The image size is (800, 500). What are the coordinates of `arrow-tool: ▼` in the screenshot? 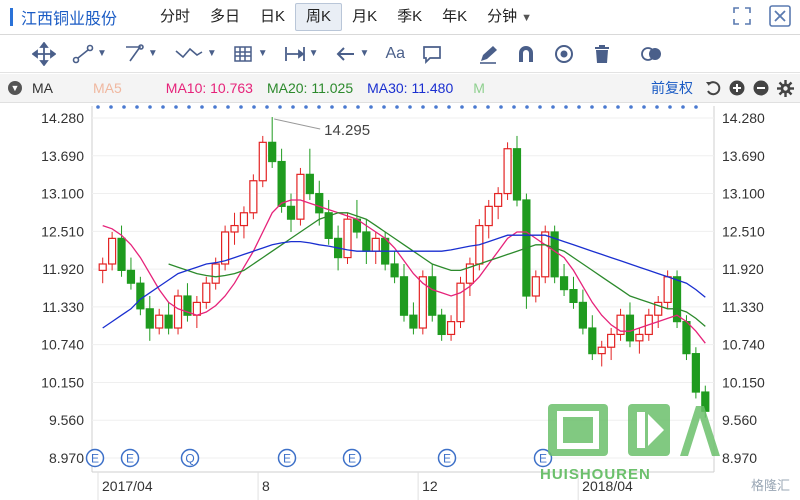 It's located at (352, 54).